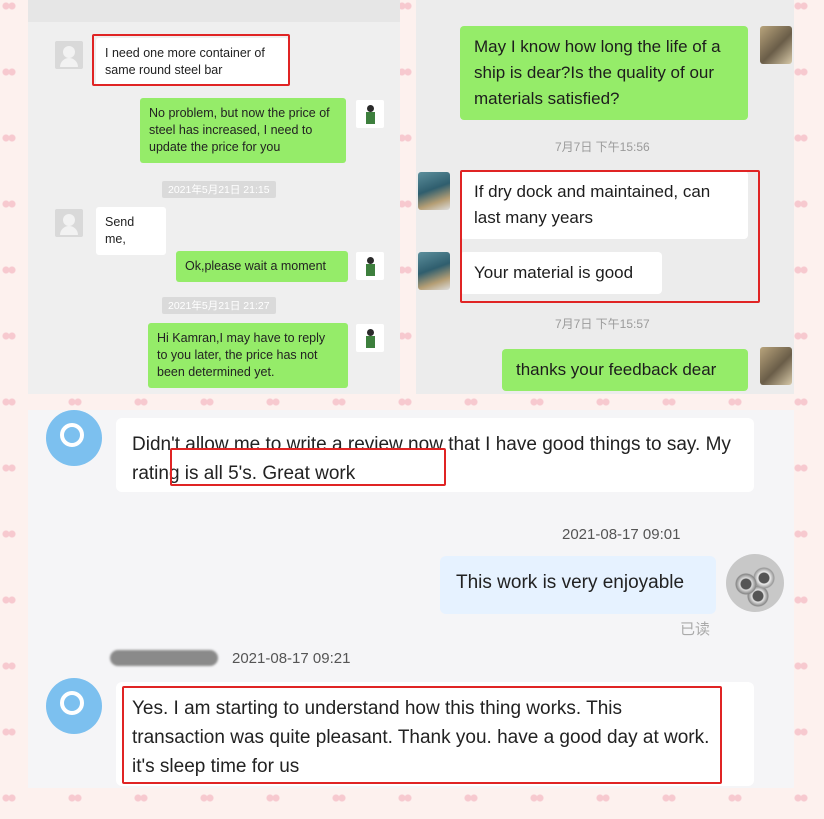 This screenshot has width=824, height=819. I want to click on timestamp: 7月7日 下午15:57, so click(602, 324).